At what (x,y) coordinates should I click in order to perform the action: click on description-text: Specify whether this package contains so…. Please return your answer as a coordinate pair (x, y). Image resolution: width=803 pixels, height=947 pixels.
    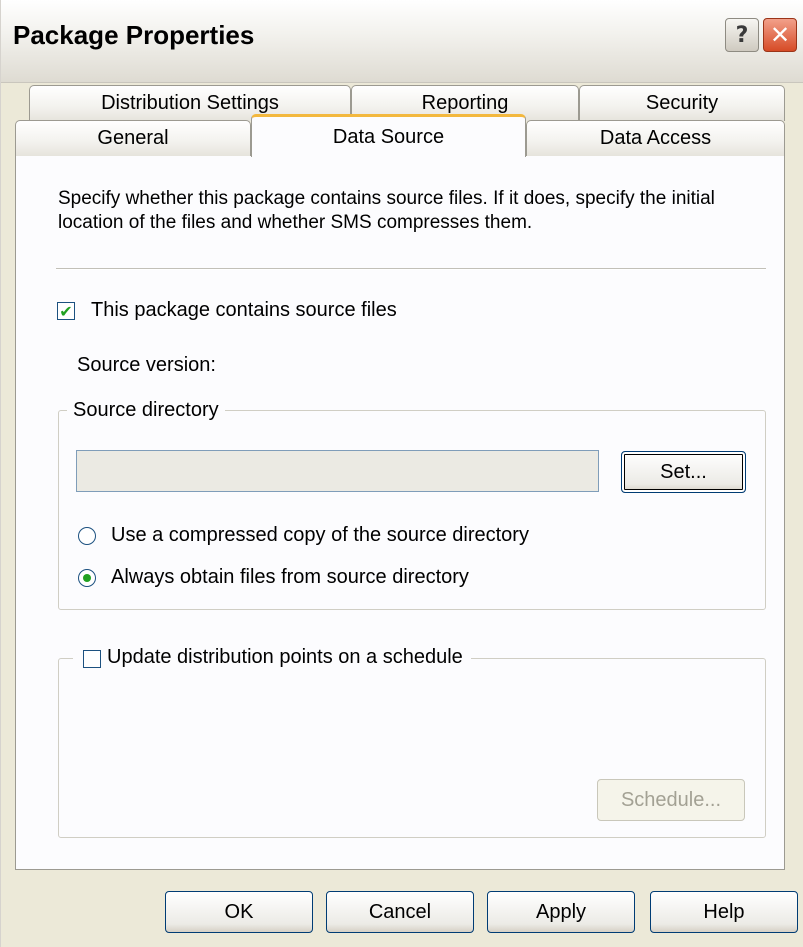
    Looking at the image, I should click on (386, 210).